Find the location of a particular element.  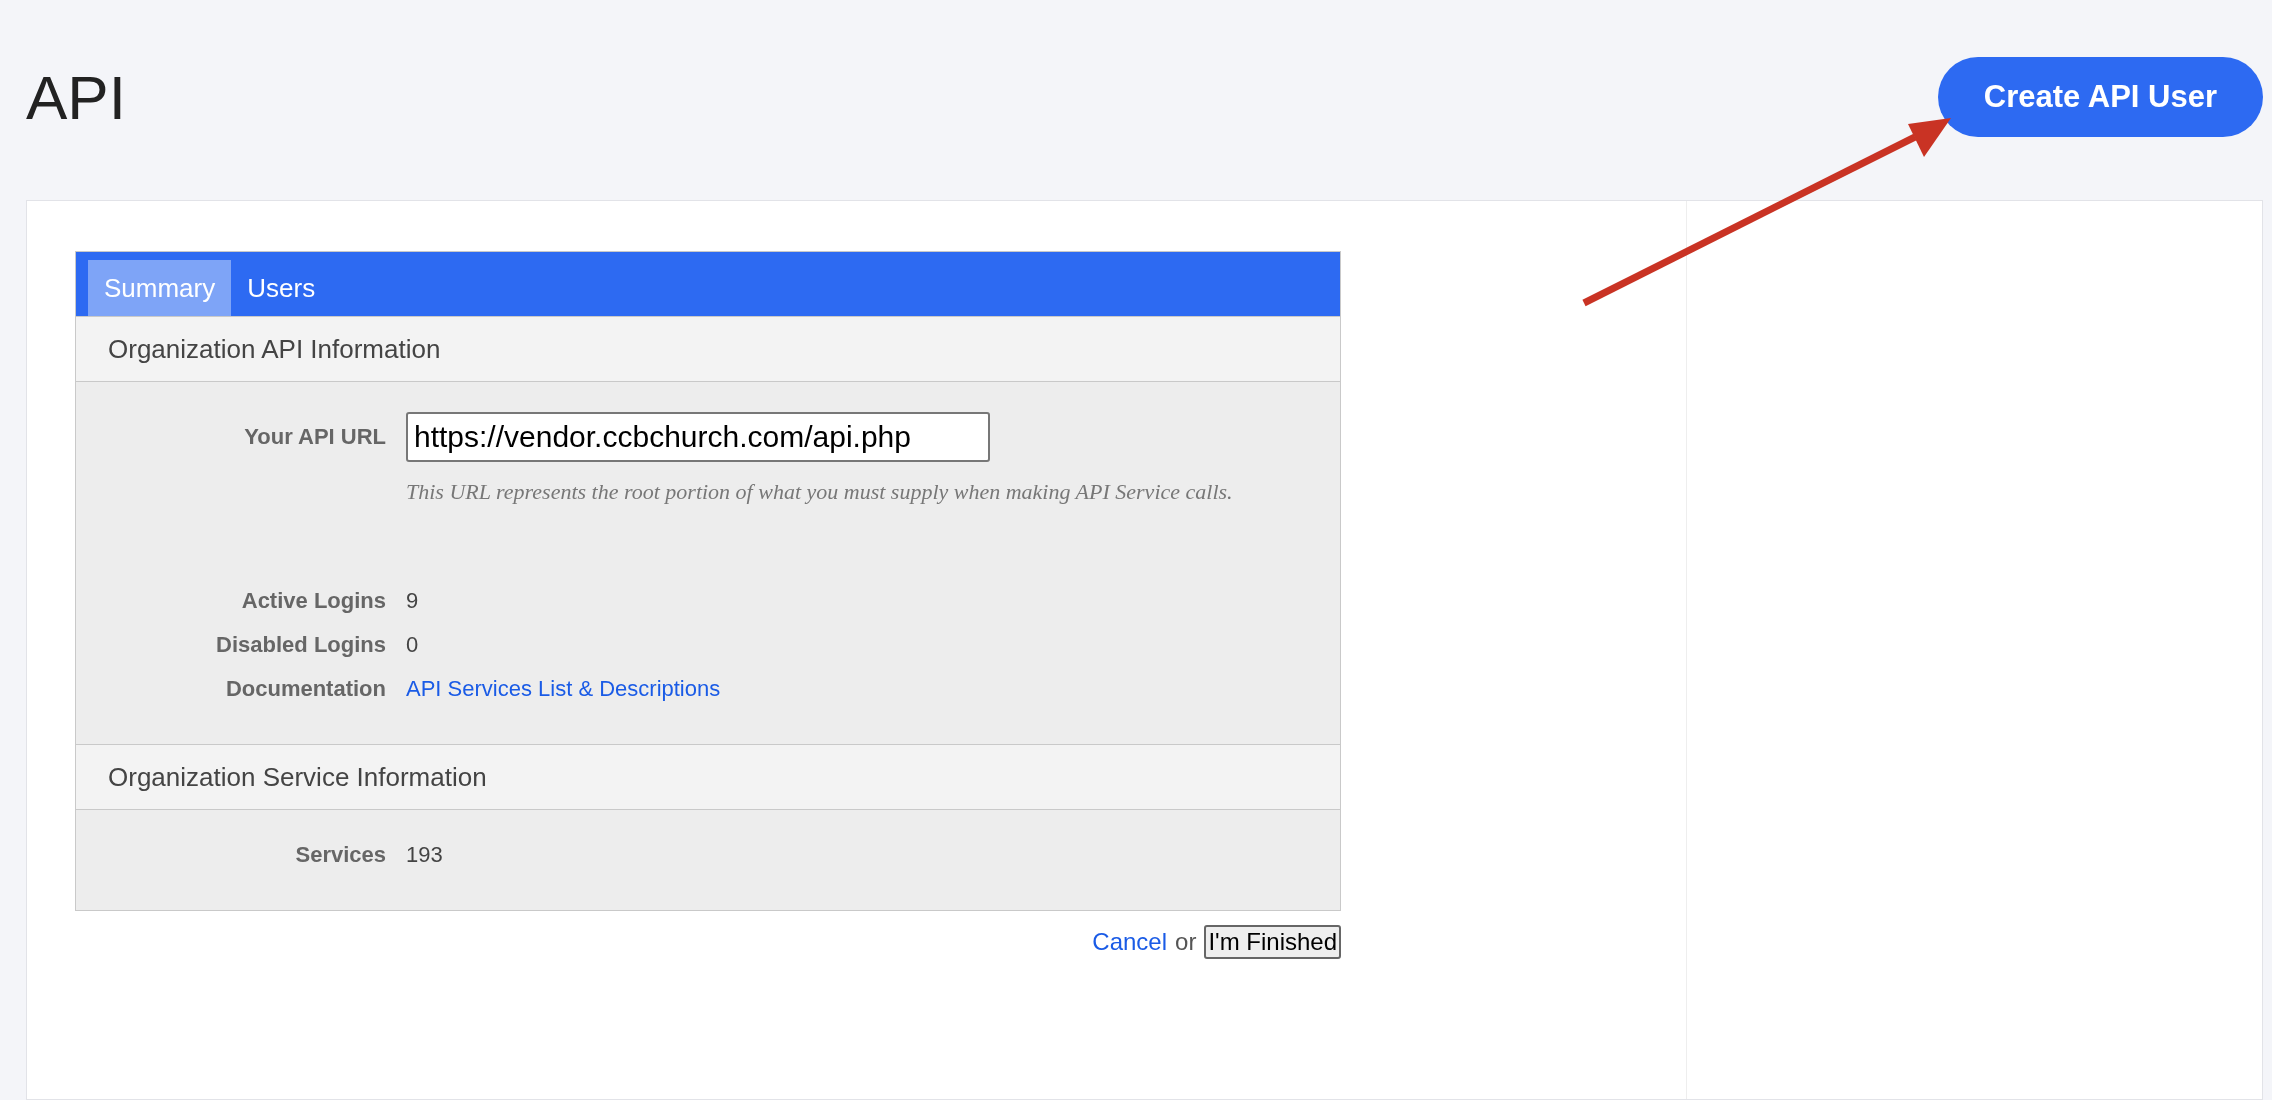

field-label: Services is located at coordinates (340, 855).